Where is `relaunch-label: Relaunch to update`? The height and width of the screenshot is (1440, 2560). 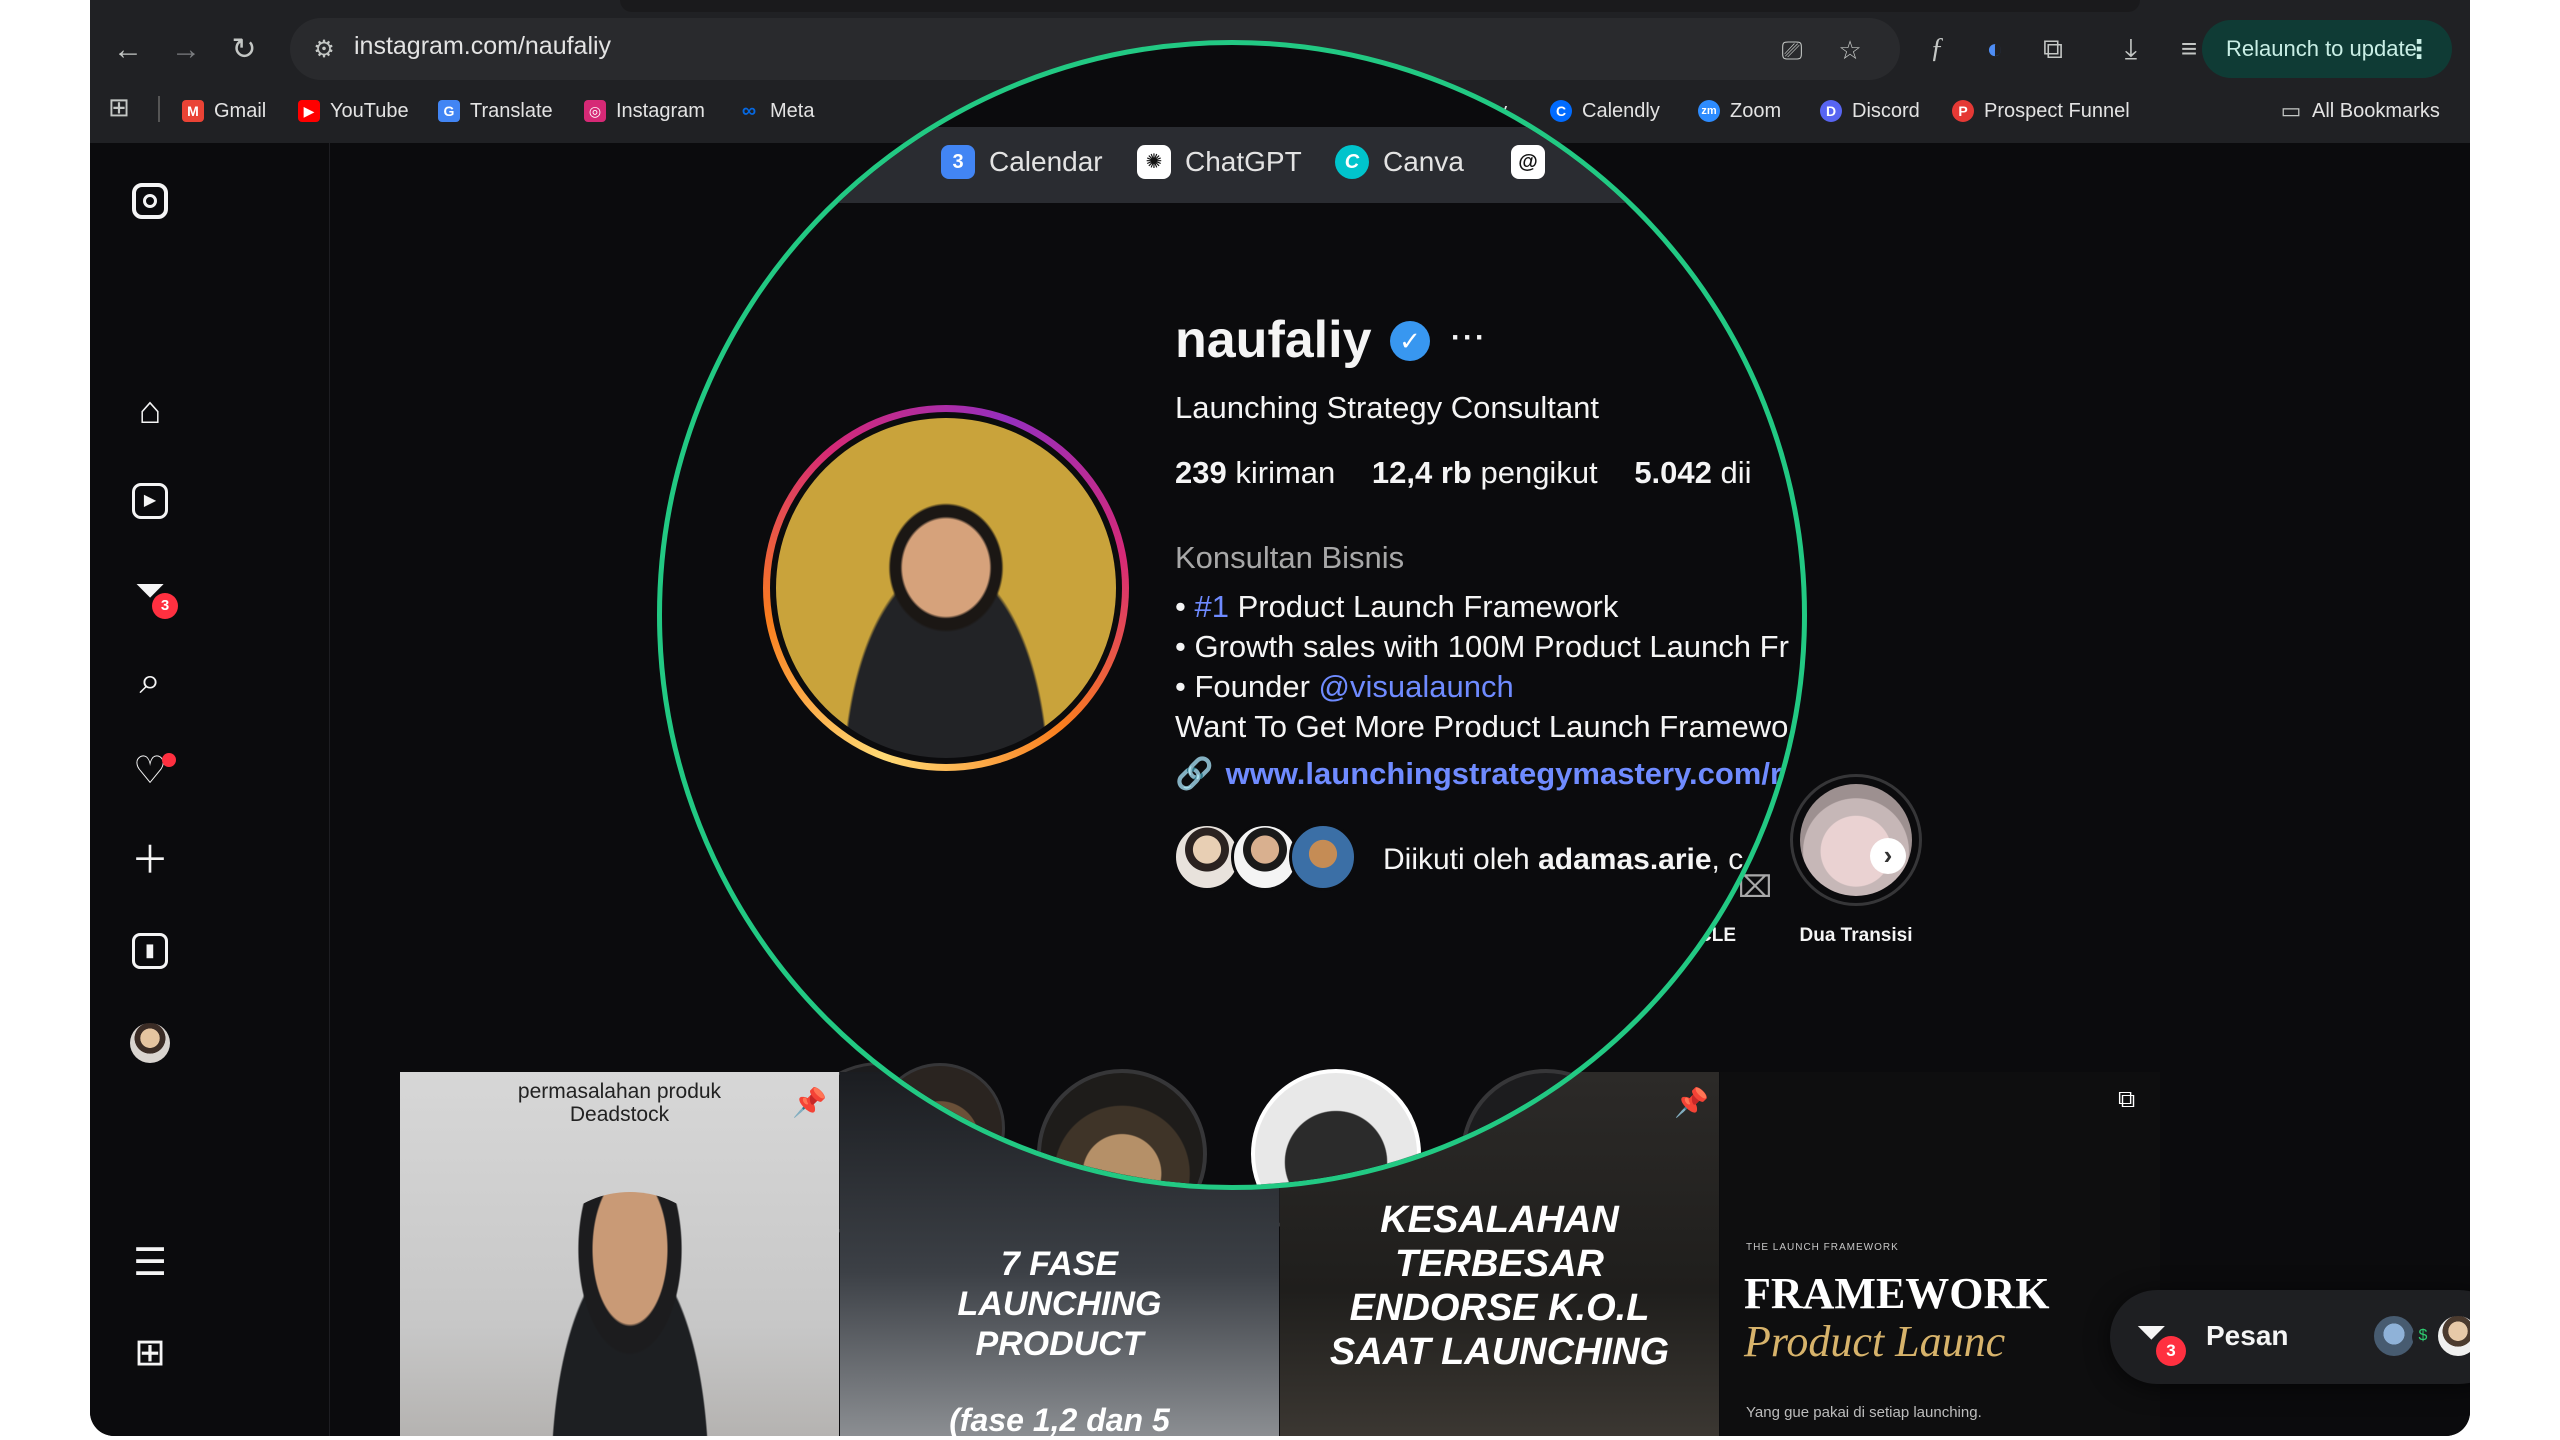 relaunch-label: Relaunch to update is located at coordinates (2321, 48).